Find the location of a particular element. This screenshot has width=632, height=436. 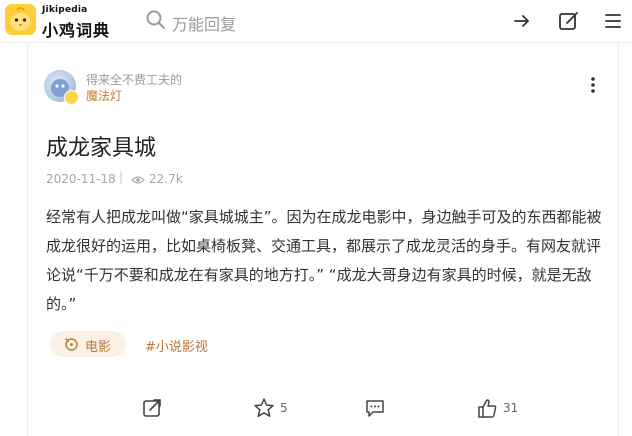

thumbs-up-icon is located at coordinates (487, 408).